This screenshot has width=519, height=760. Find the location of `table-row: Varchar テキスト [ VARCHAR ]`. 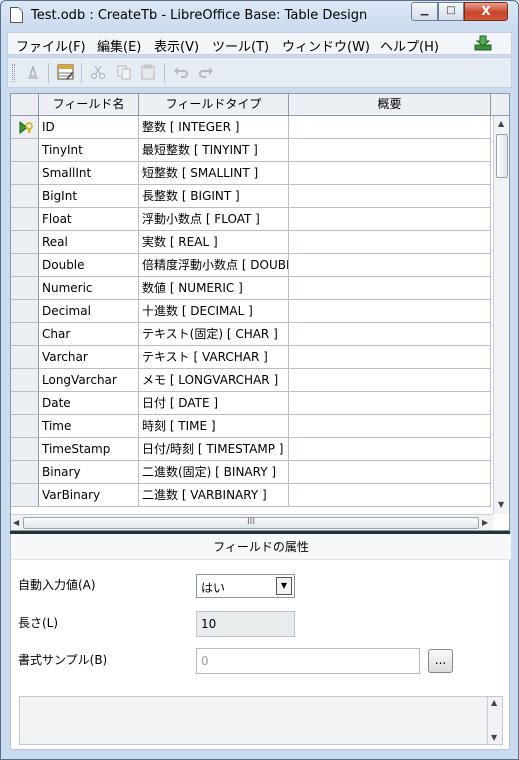

table-row: Varchar テキスト [ VARCHAR ] is located at coordinates (251, 357).